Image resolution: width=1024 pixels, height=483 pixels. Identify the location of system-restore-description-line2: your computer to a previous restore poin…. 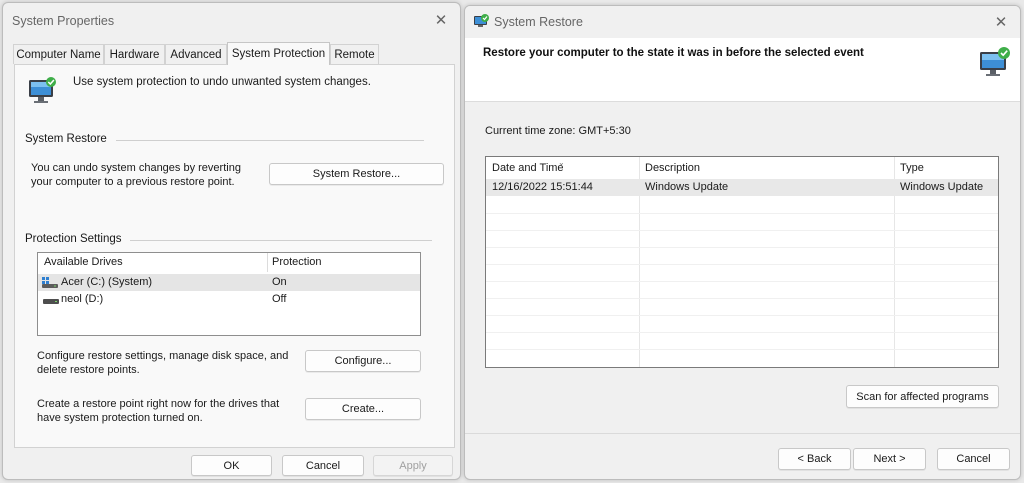
(133, 182).